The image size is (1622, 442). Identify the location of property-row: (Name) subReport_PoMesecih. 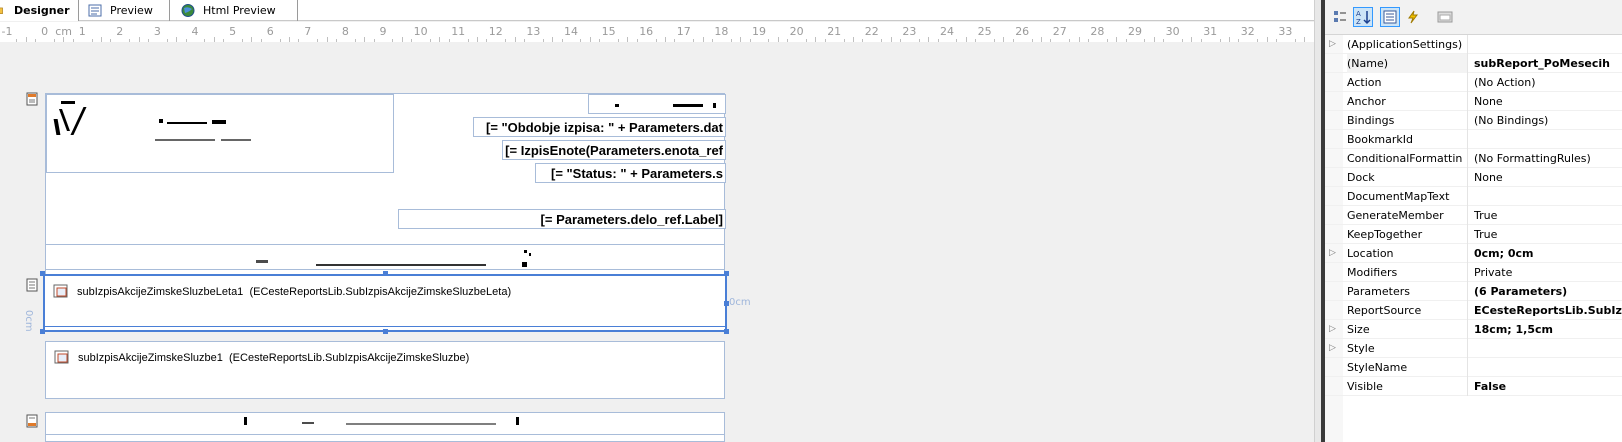
(1473, 63).